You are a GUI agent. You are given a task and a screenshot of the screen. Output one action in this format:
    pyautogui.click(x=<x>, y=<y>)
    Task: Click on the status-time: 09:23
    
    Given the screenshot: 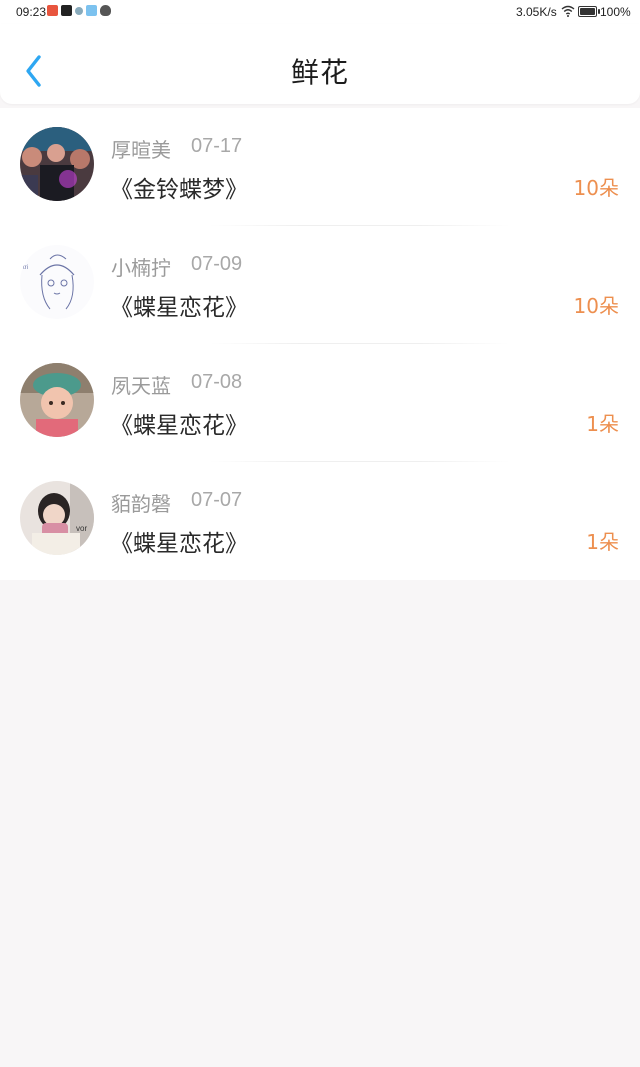 What is the action you would take?
    pyautogui.click(x=31, y=12)
    